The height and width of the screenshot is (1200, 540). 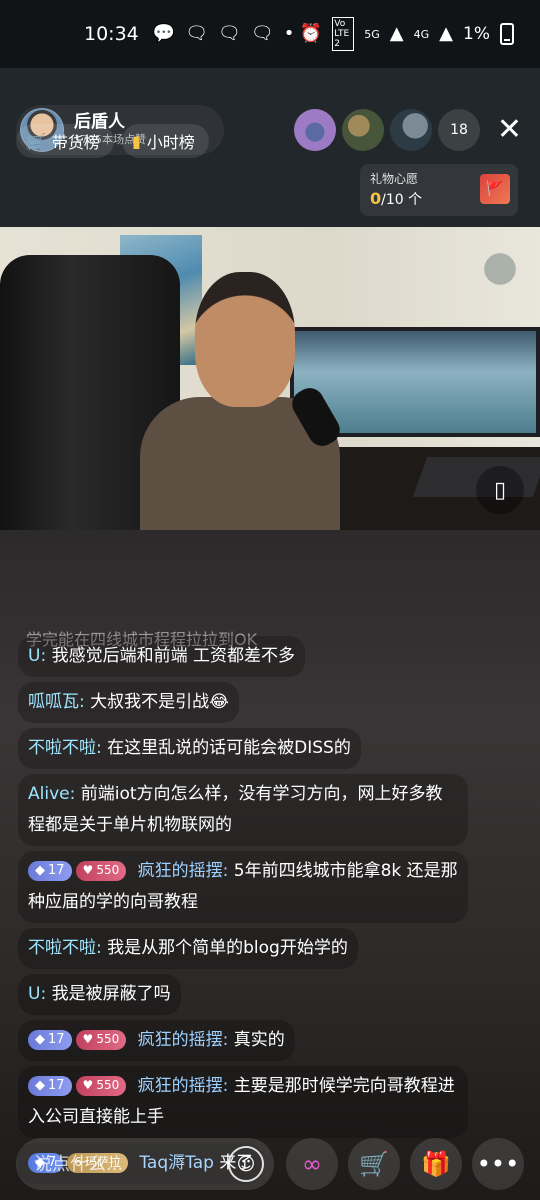 I want to click on hour-rank-label: 小时榜, so click(x=170, y=142).